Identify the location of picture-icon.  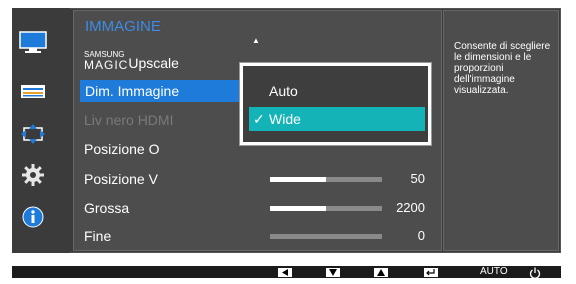
(33, 42).